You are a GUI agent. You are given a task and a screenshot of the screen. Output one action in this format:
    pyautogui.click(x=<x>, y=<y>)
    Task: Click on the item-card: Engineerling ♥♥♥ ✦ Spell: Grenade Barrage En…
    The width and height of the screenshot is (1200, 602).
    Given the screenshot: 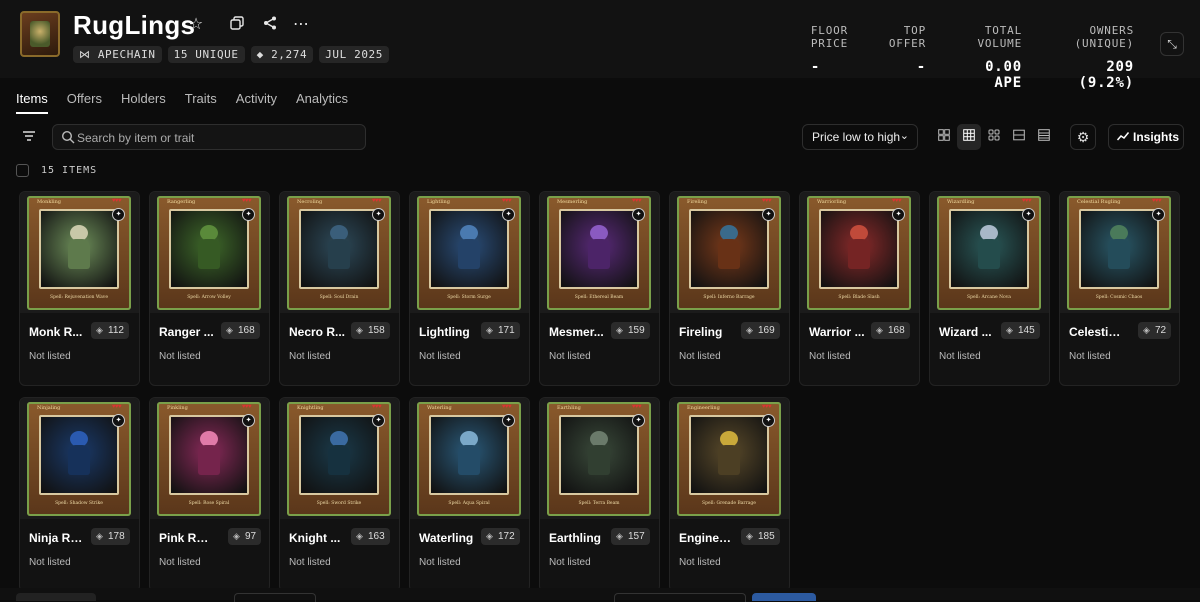 What is the action you would take?
    pyautogui.click(x=729, y=494)
    